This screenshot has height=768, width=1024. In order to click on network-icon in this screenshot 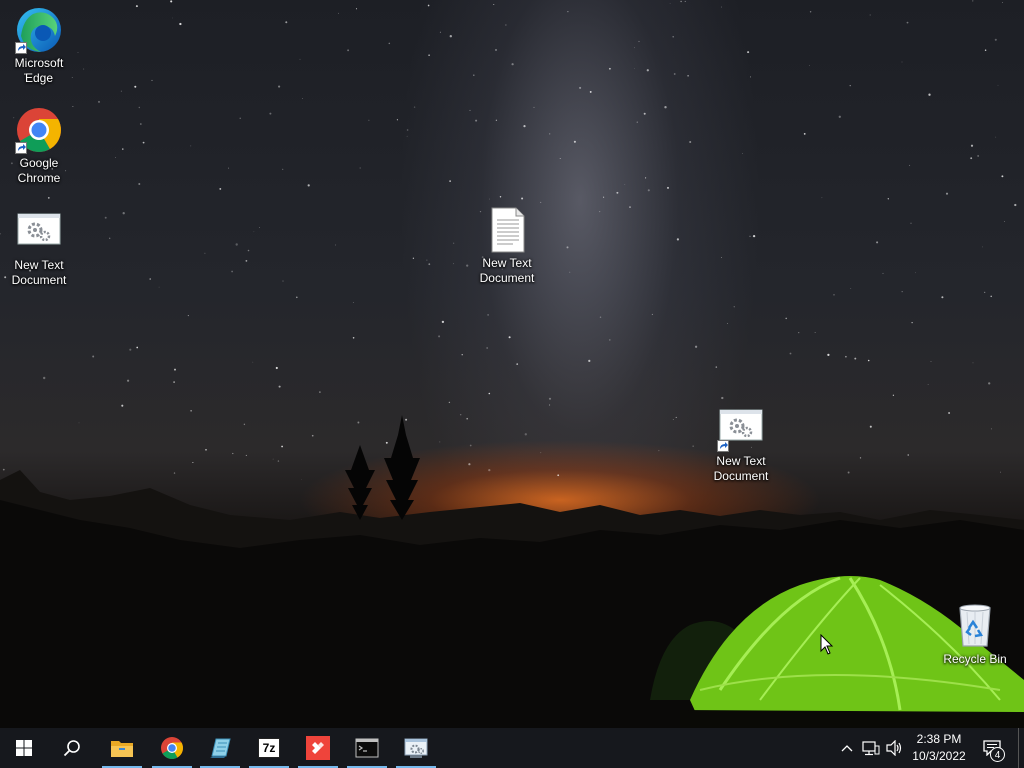, I will do `click(871, 748)`.